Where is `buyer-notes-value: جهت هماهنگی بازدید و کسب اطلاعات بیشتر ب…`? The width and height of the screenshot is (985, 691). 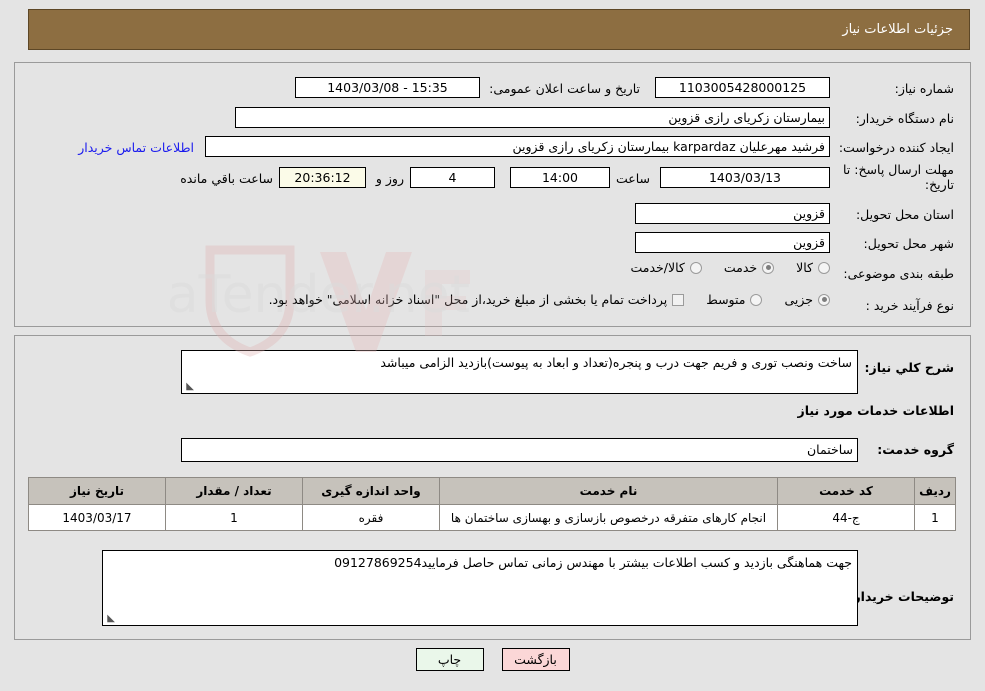
buyer-notes-value: جهت هماهنگی بازدید و کسب اطلاعات بیشتر ب… is located at coordinates (593, 562).